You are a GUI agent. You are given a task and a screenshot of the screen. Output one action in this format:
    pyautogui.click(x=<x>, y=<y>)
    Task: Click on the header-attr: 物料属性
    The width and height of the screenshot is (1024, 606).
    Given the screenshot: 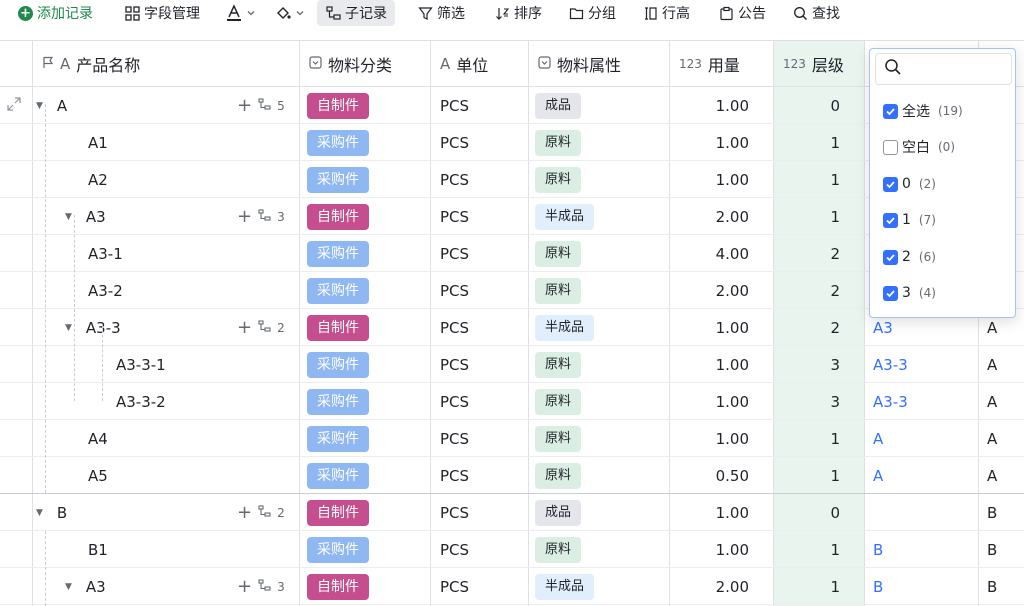 What is the action you would take?
    pyautogui.click(x=598, y=63)
    